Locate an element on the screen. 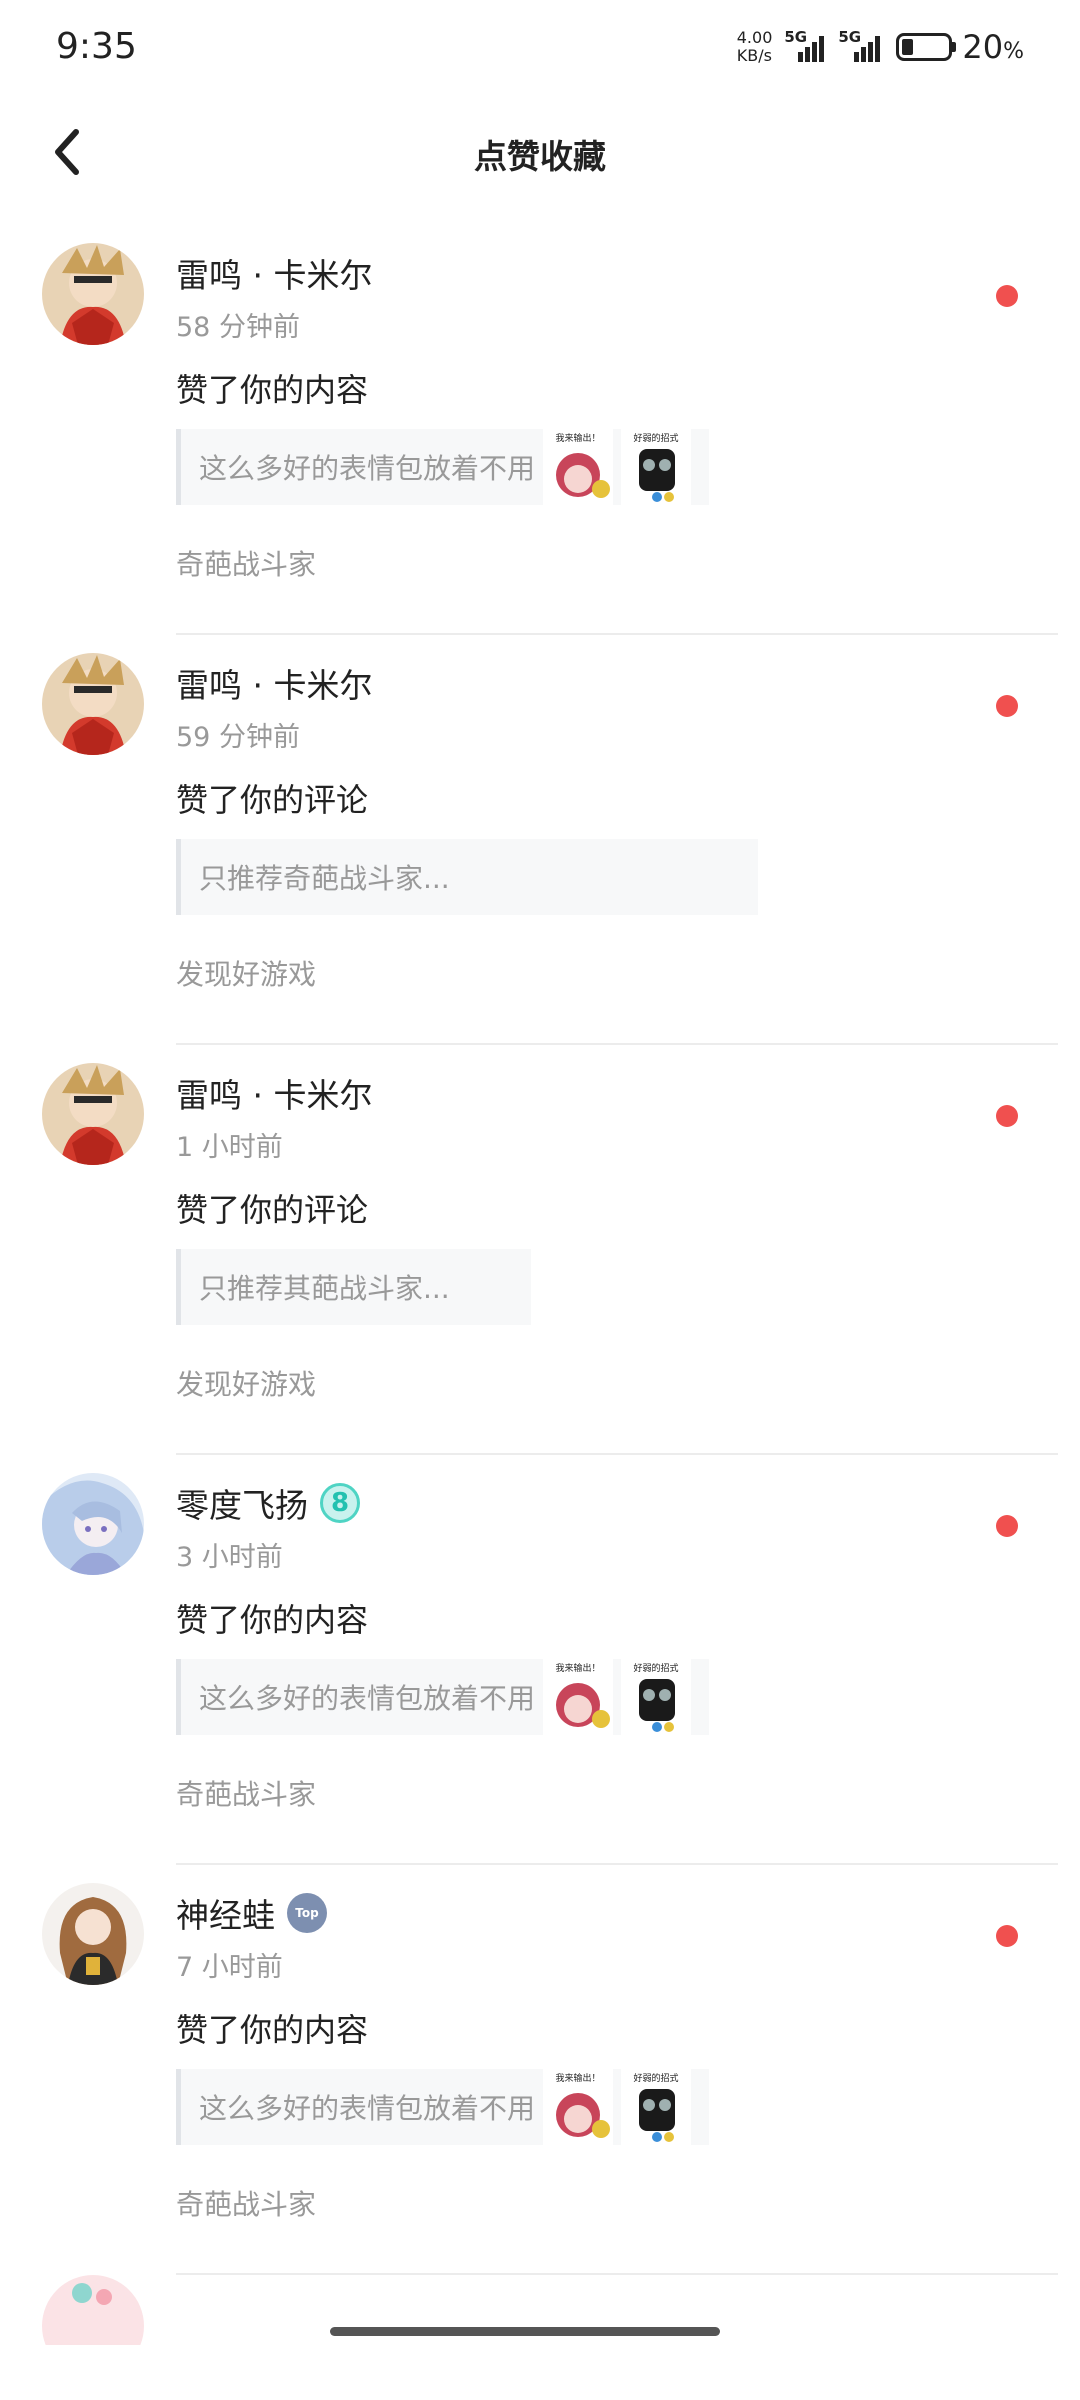 The width and height of the screenshot is (1080, 2400). battery-icon: 20% is located at coordinates (960, 47).